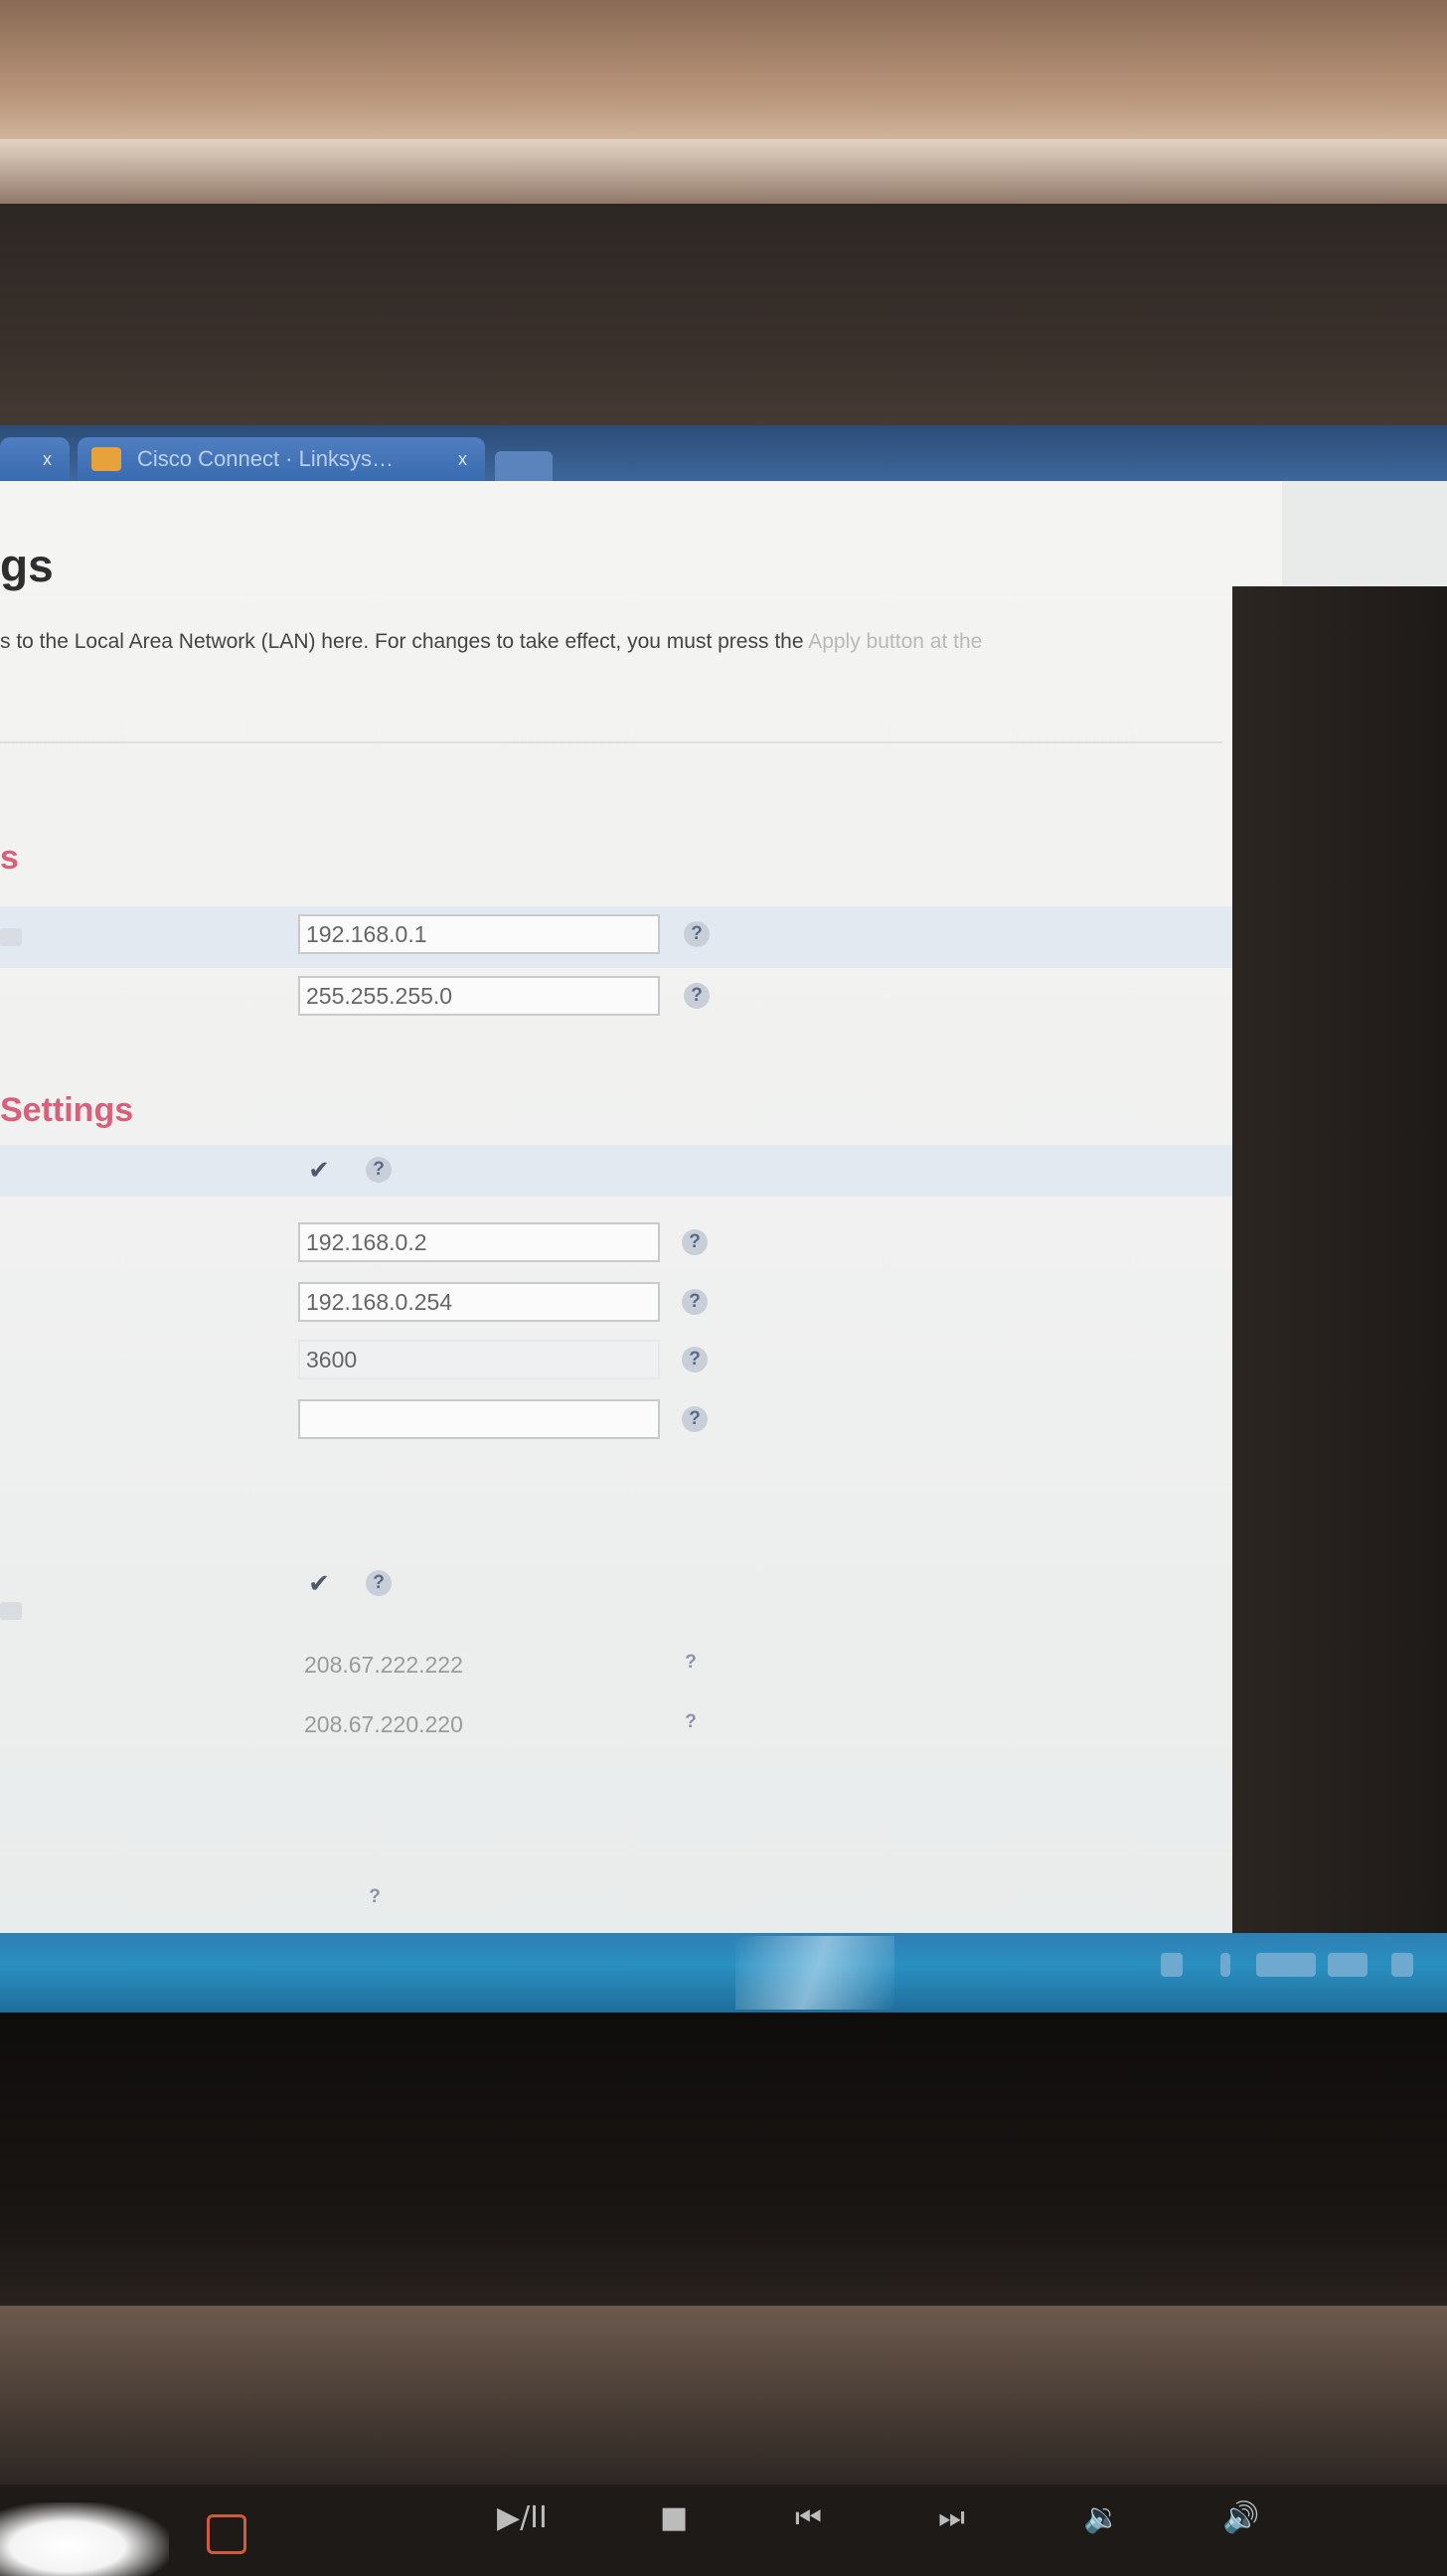 This screenshot has width=1447, height=2576. What do you see at coordinates (227, 2534) in the screenshot?
I see `lock-icon` at bounding box center [227, 2534].